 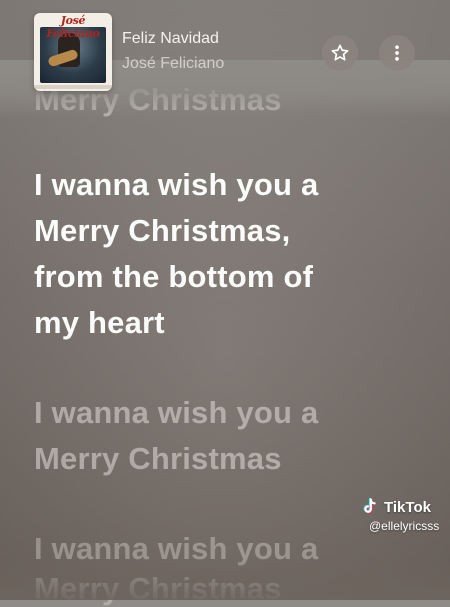 What do you see at coordinates (73, 52) in the screenshot?
I see `album-artwork: José Feliciano` at bounding box center [73, 52].